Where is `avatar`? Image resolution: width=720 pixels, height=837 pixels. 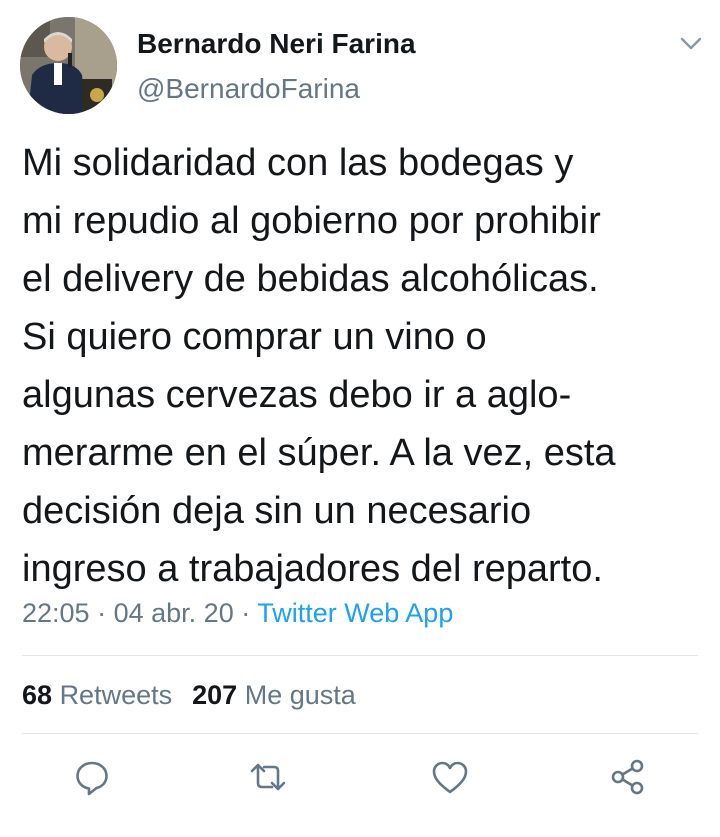
avatar is located at coordinates (68, 65).